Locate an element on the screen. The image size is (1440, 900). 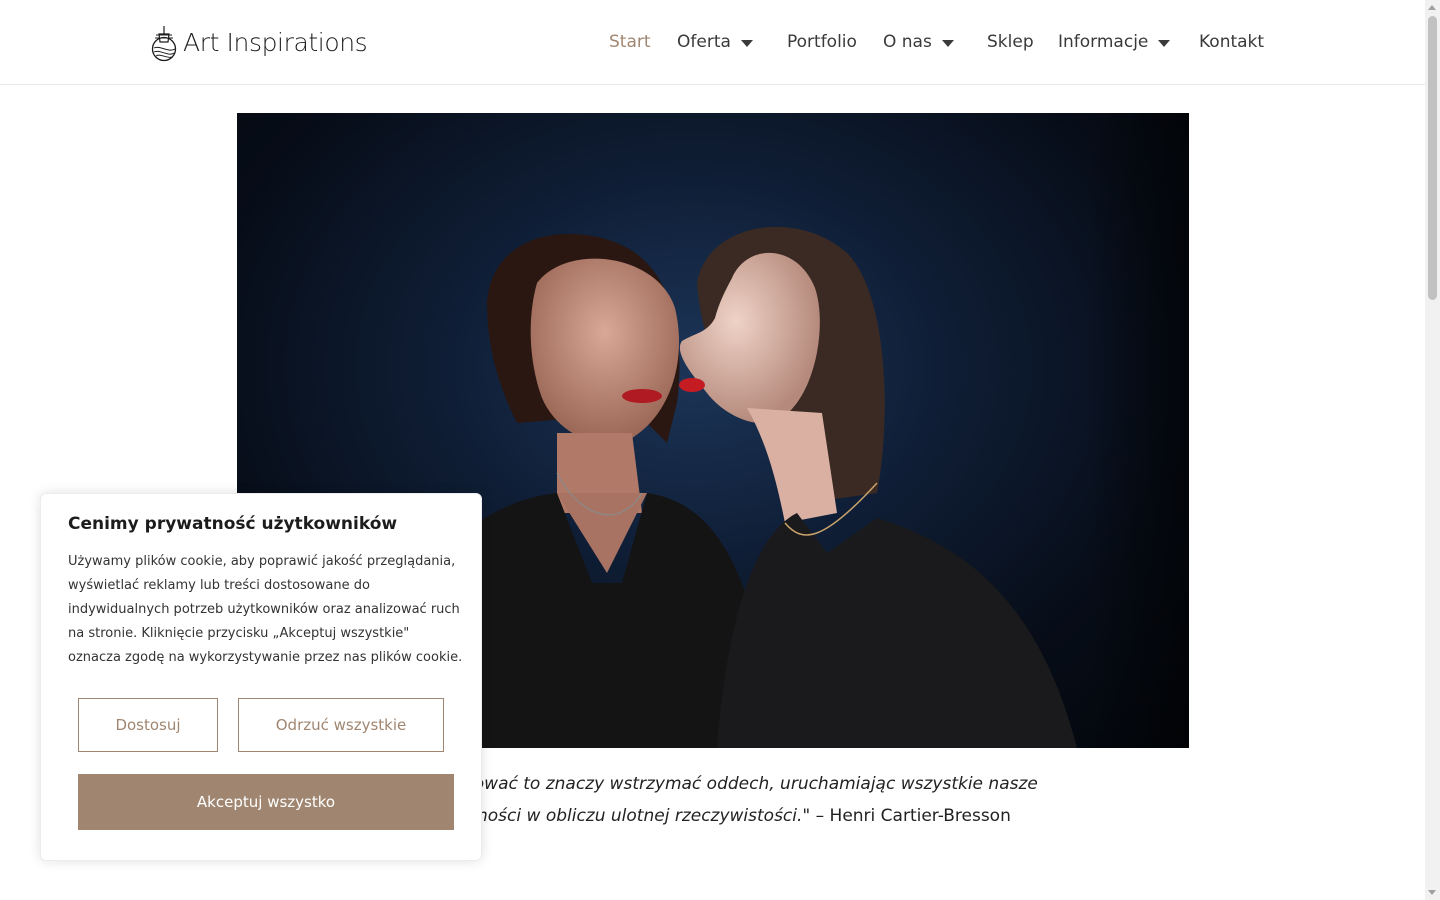
customize-button: Dostosuj is located at coordinates (148, 725).